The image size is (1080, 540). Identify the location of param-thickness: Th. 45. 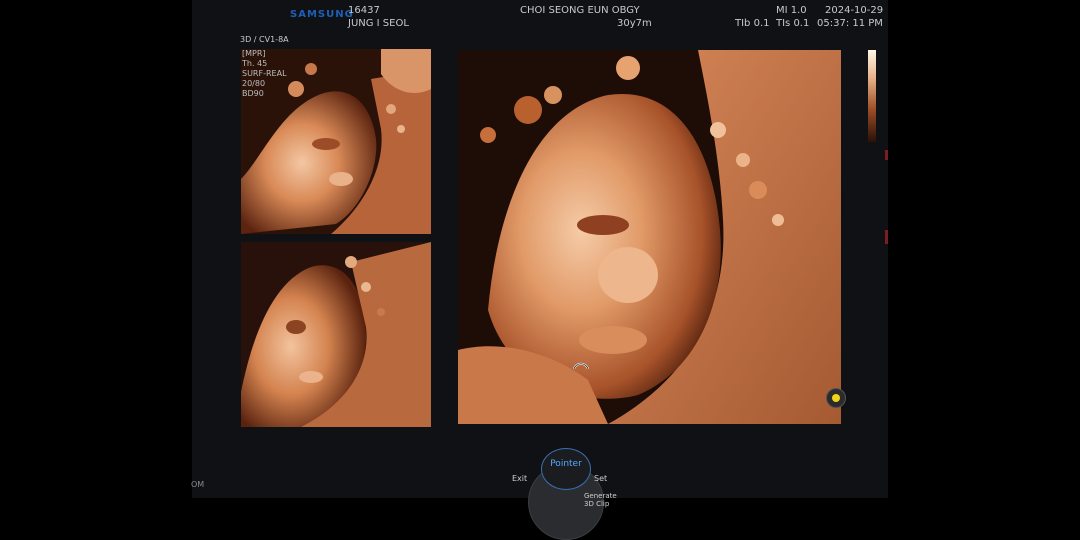
(255, 63).